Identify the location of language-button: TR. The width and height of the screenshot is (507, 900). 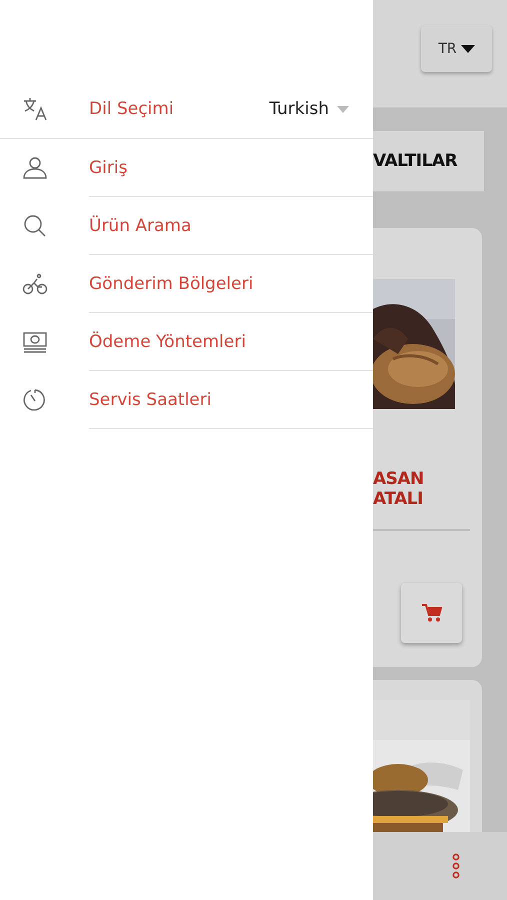
(456, 48).